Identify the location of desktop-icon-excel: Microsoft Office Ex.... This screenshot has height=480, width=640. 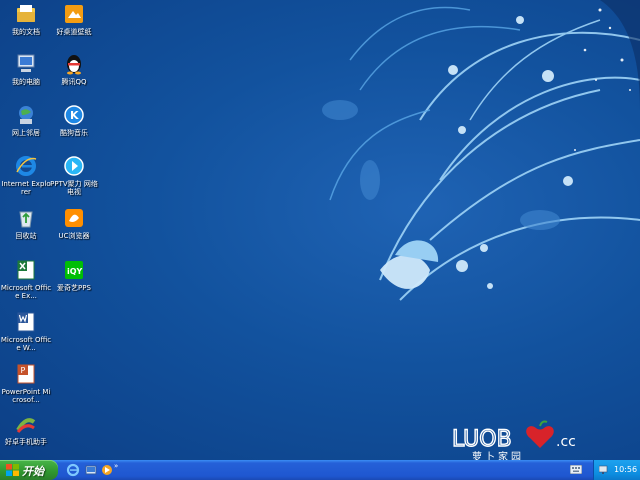
(26, 279).